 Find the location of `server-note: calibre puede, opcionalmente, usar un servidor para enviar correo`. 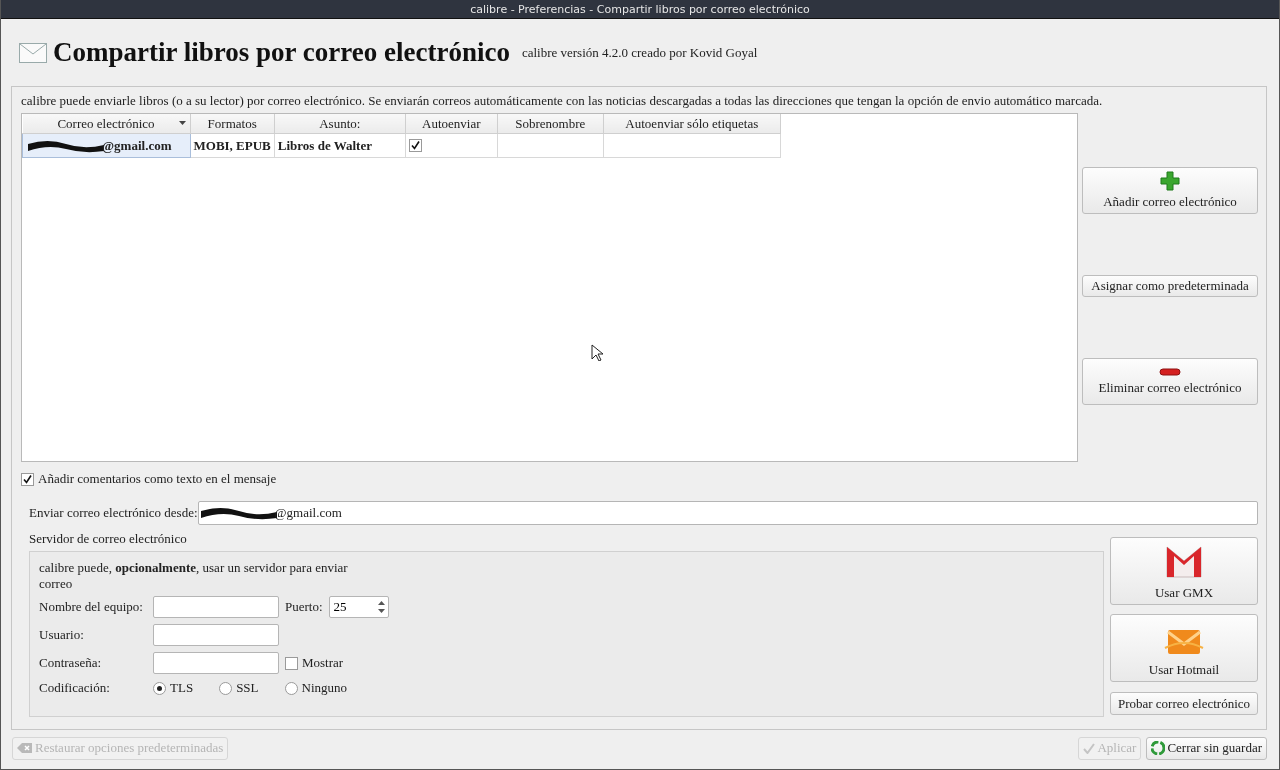

server-note: calibre puede, opcionalmente, usar un servidor para enviar correo is located at coordinates (194, 576).